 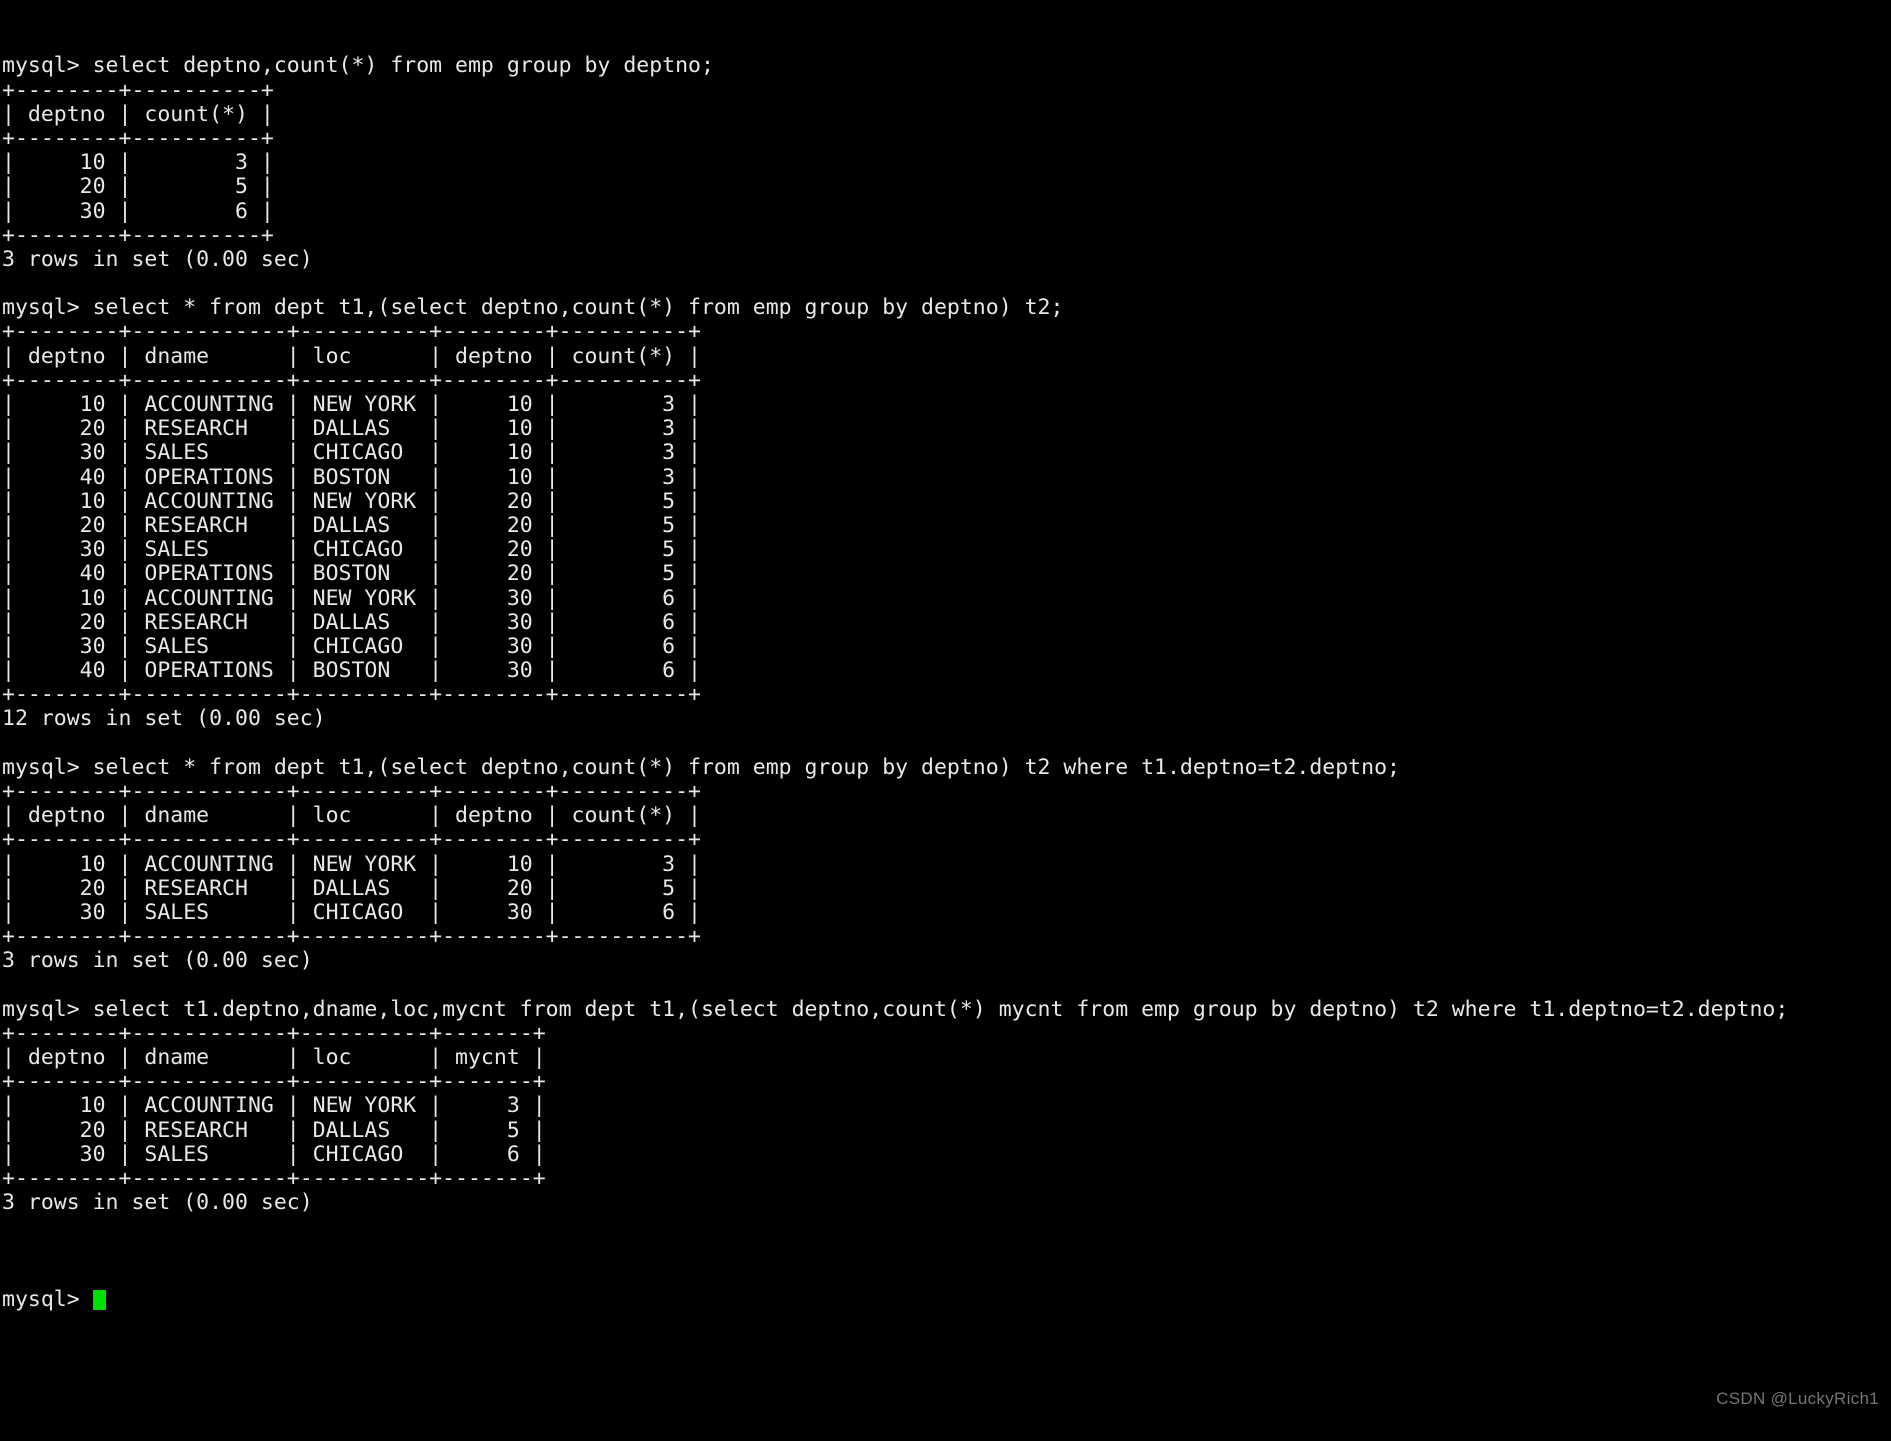 I want to click on watermark-label: CSDN @LuckyRich1, so click(x=1797, y=1398).